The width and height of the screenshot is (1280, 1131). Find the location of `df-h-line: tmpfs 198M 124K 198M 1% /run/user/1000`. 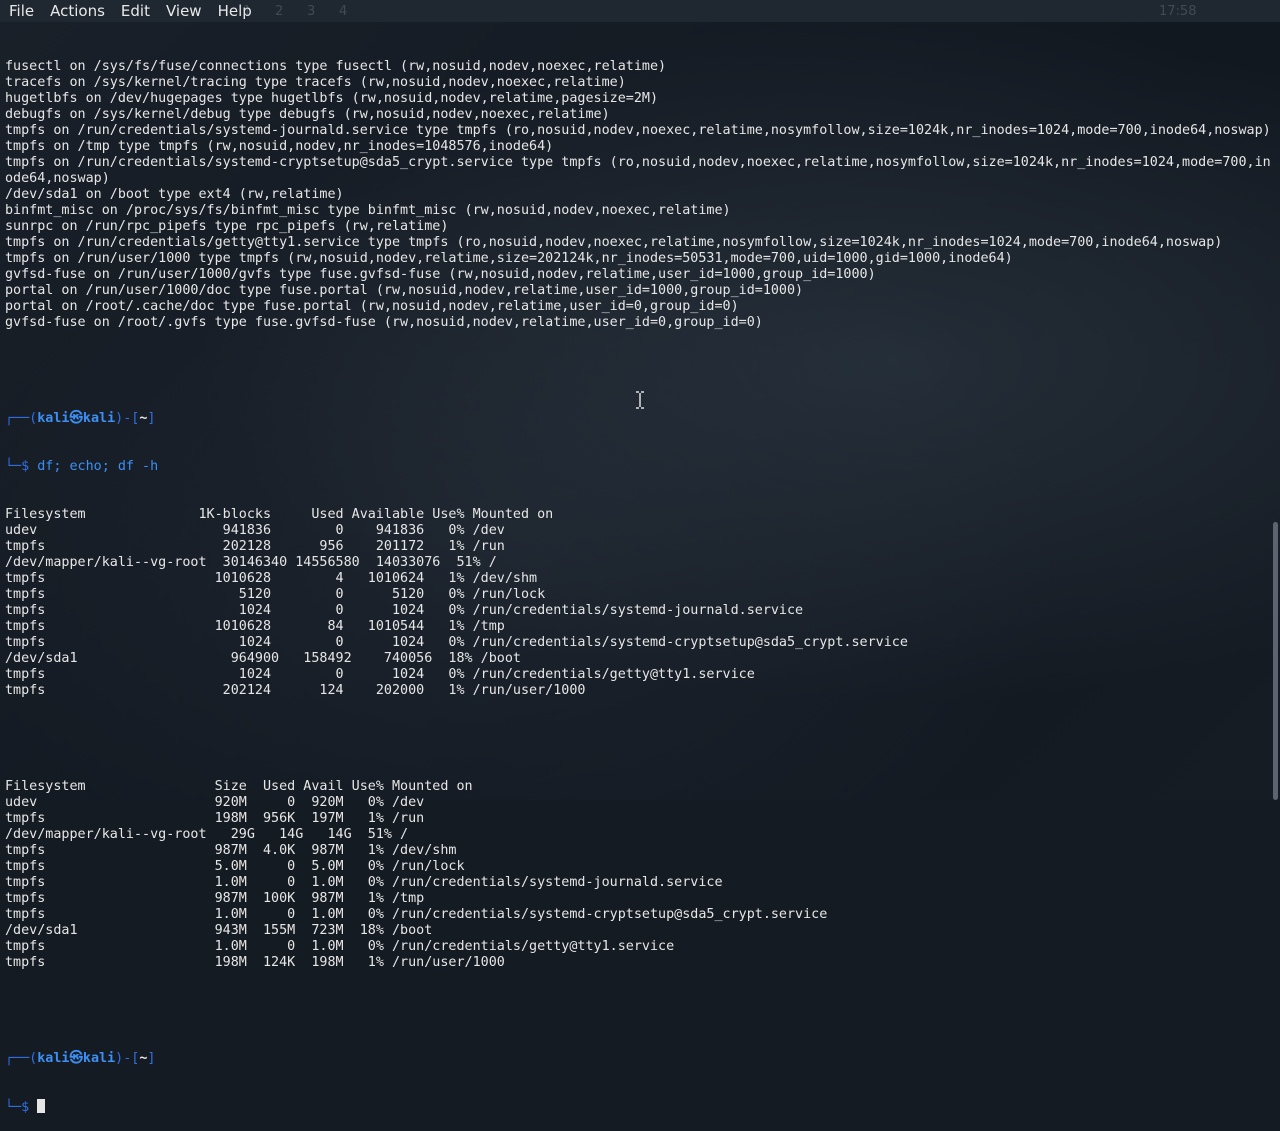

df-h-line: tmpfs 198M 124K 198M 1% /run/user/1000 is located at coordinates (255, 962).